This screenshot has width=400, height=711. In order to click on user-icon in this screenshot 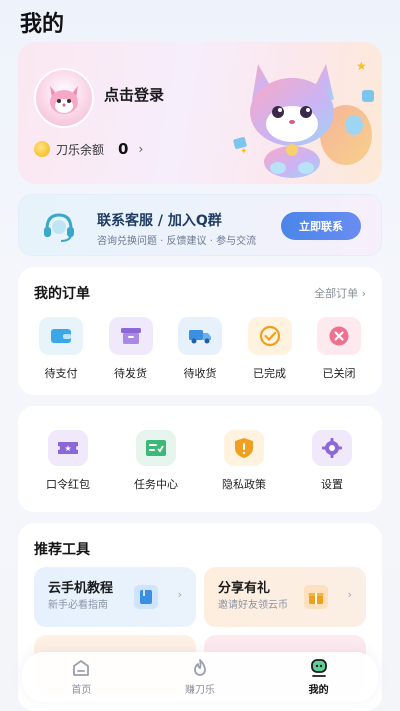, I will do `click(318, 668)`.